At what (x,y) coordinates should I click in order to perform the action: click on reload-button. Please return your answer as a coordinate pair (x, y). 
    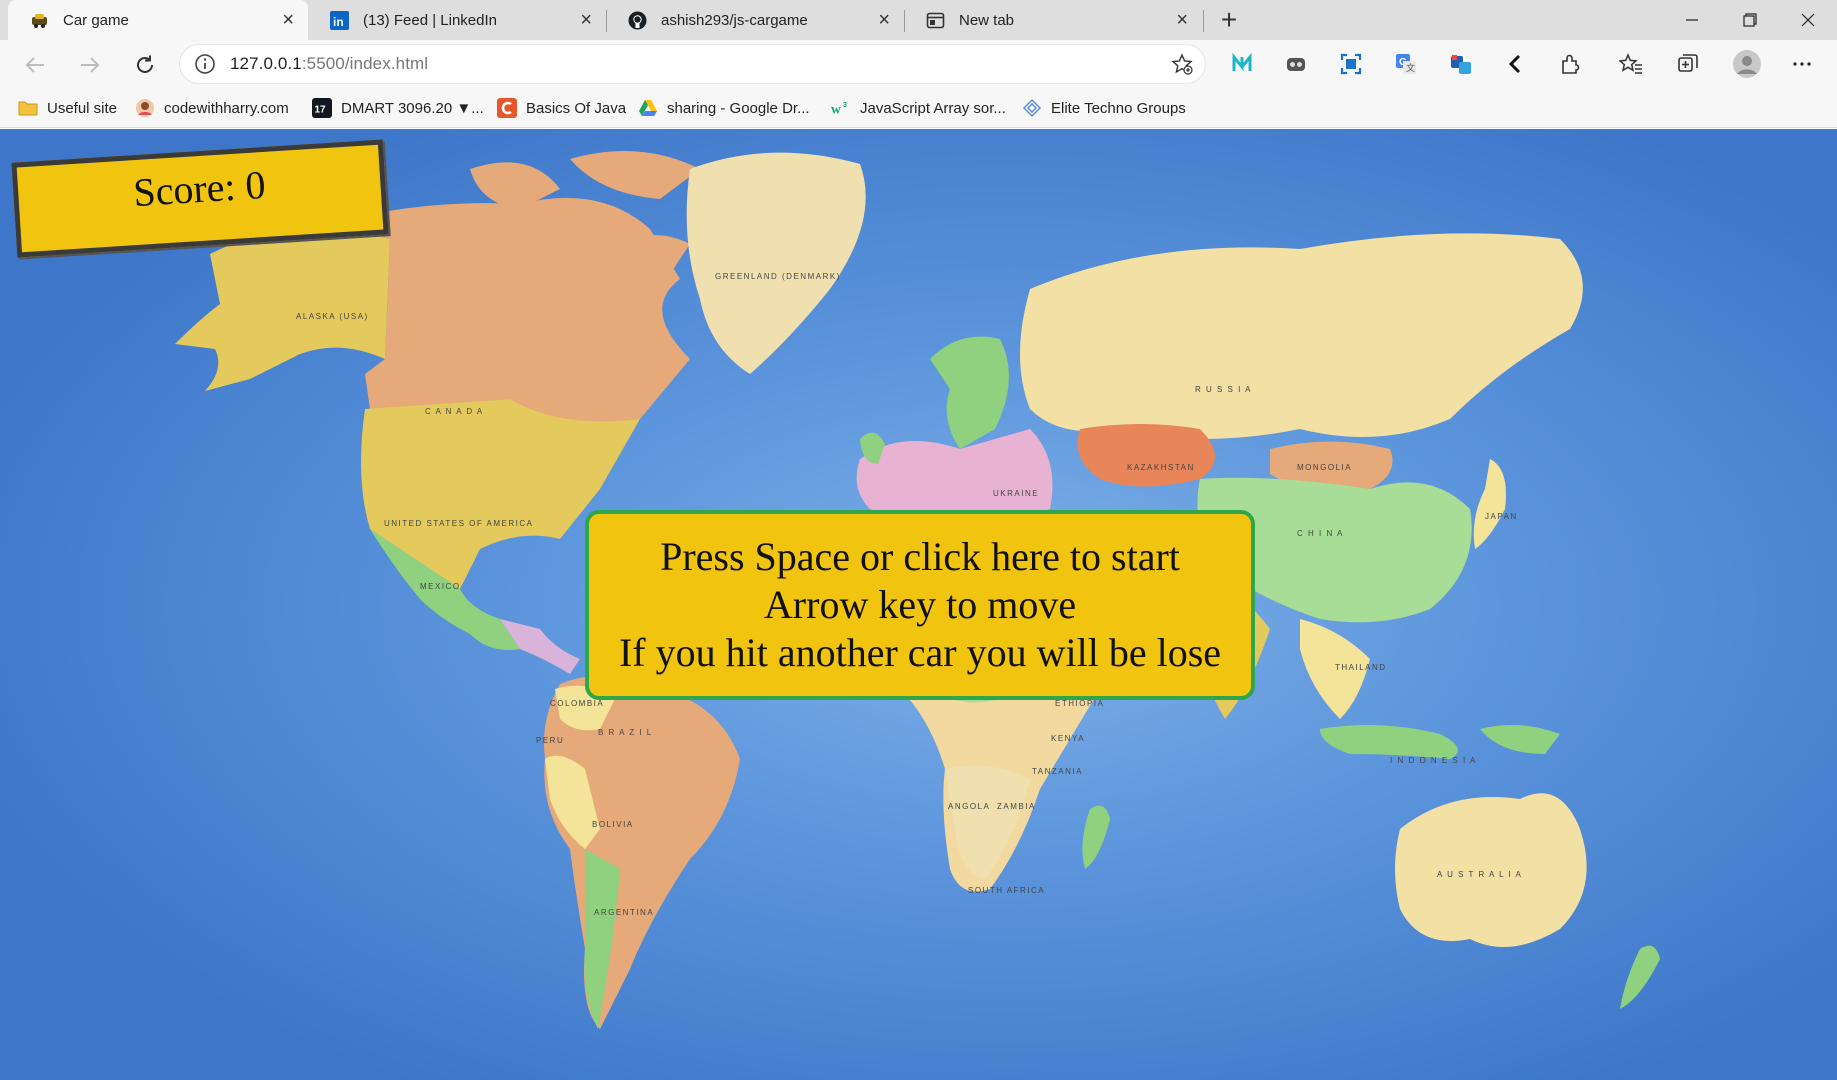
    Looking at the image, I should click on (145, 65).